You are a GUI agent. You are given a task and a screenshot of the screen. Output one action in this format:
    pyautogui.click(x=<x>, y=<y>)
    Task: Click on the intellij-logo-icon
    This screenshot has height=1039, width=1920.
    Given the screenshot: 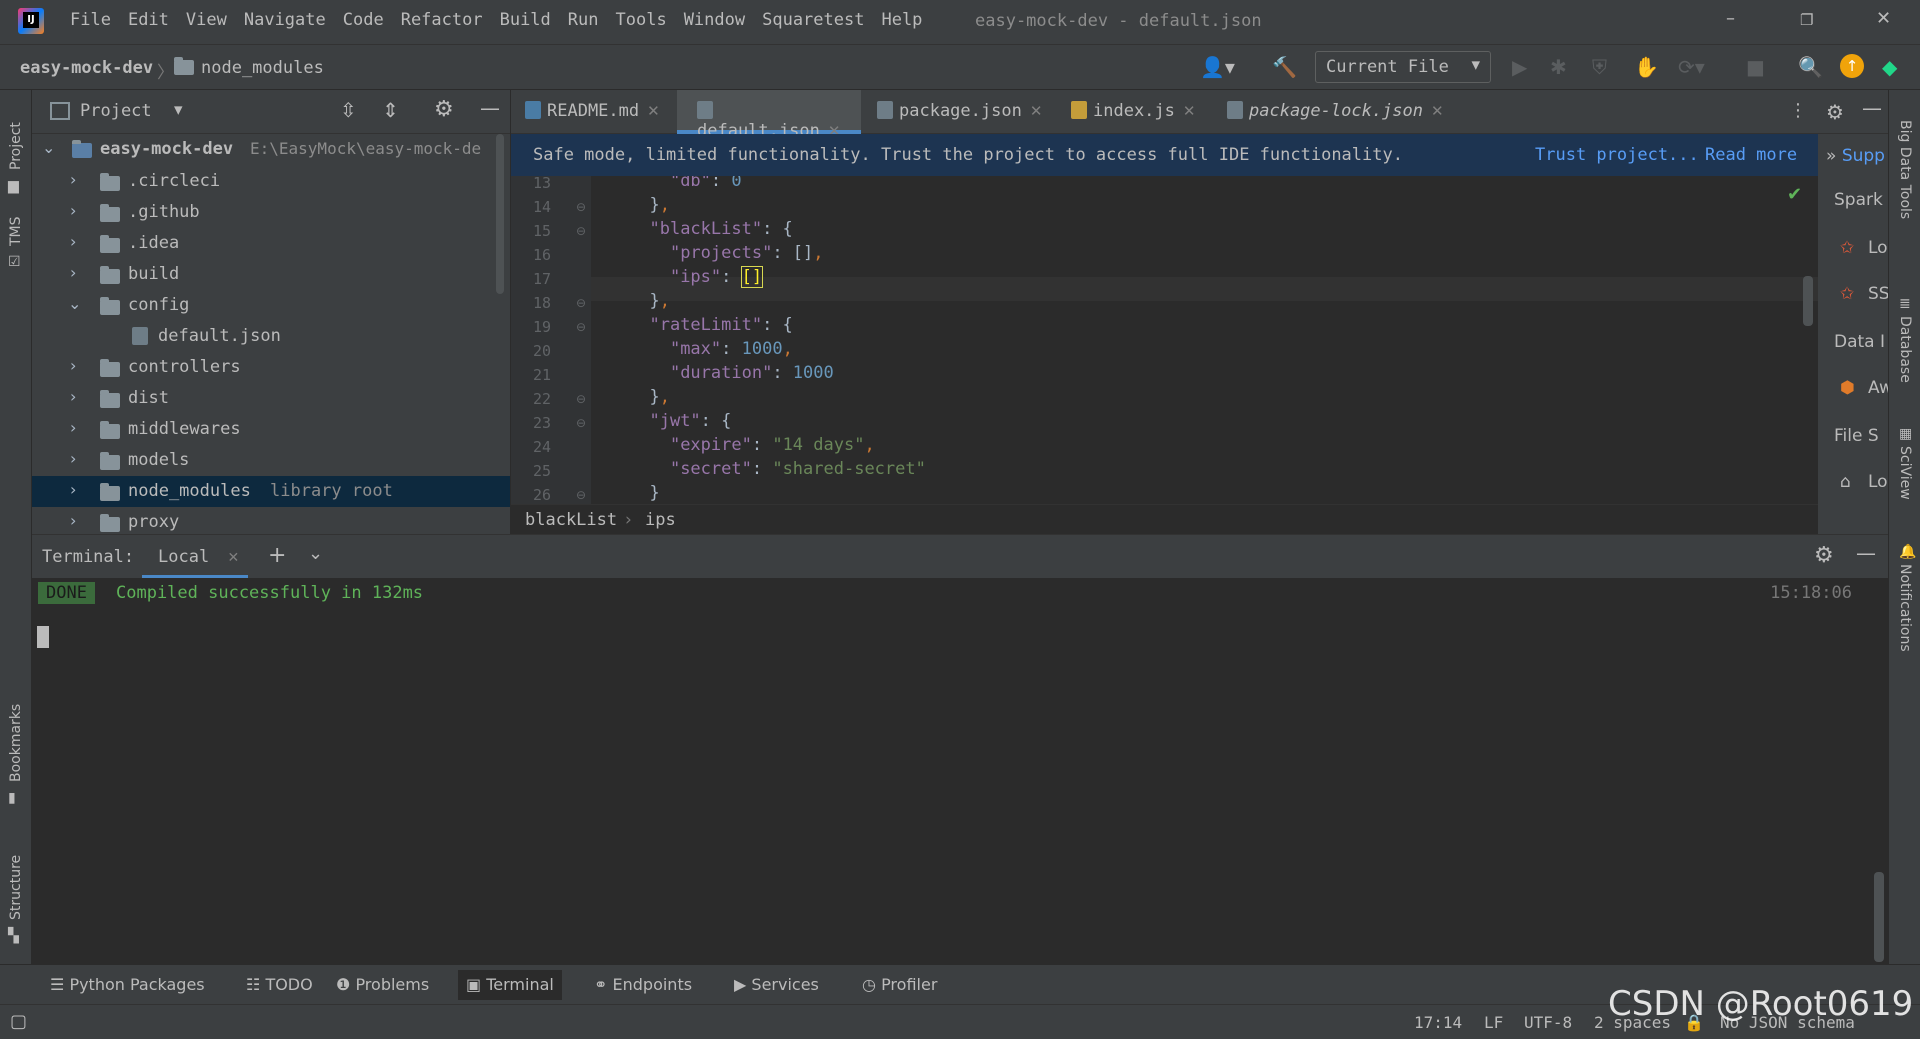 What is the action you would take?
    pyautogui.click(x=31, y=21)
    